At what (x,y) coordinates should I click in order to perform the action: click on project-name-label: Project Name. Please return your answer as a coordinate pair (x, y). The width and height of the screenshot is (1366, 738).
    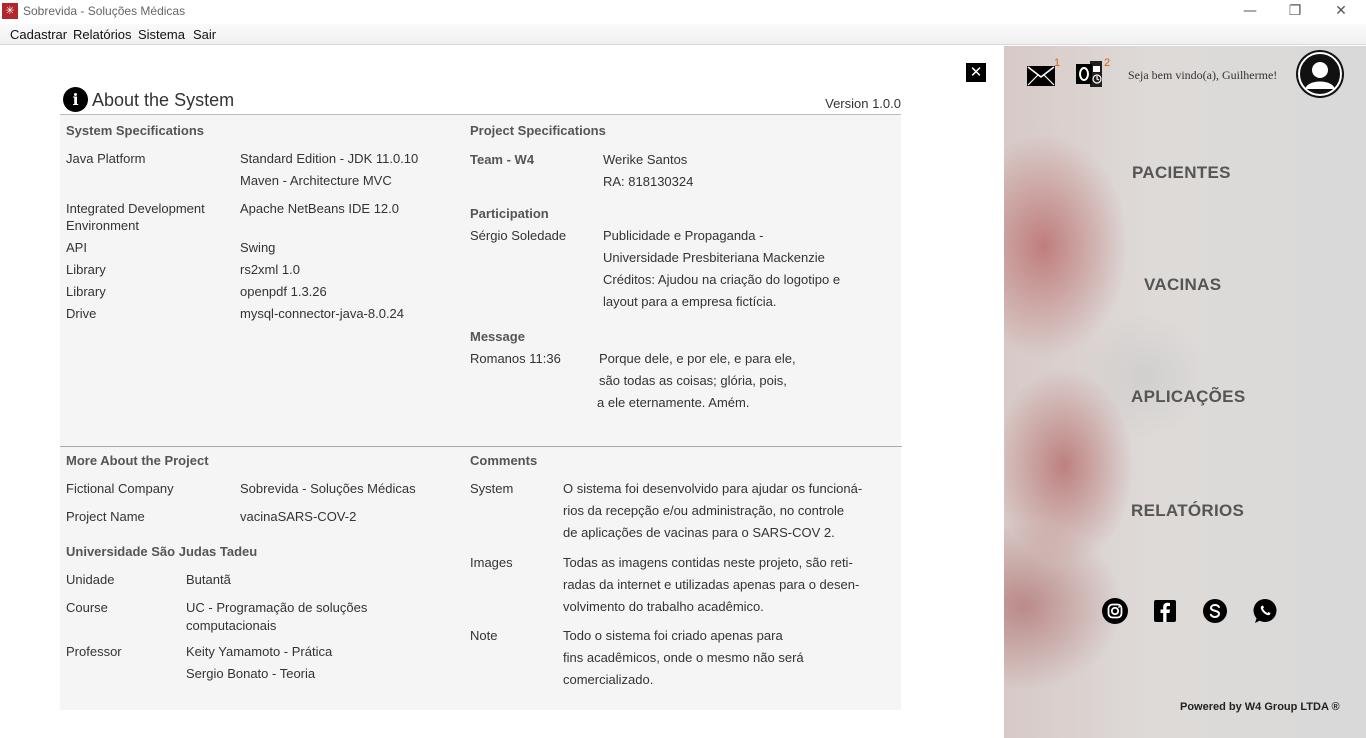
    Looking at the image, I should click on (105, 516).